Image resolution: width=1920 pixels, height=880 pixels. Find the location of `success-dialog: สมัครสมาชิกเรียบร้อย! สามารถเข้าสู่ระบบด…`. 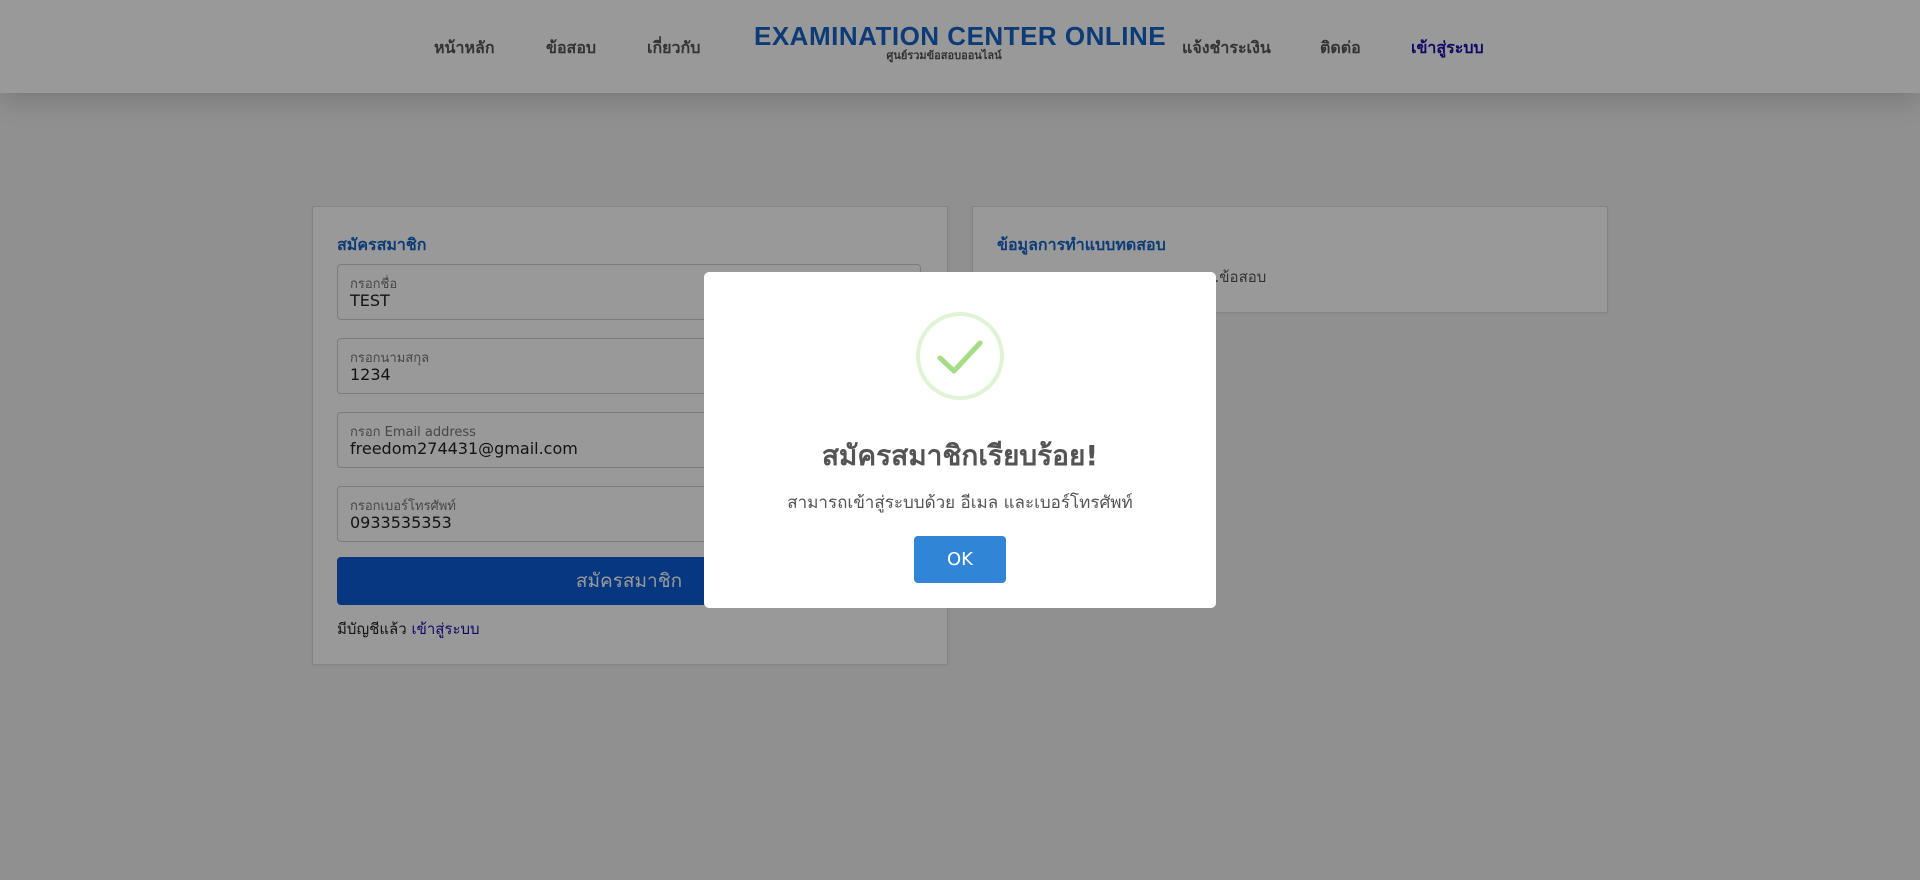

success-dialog: สมัครสมาชิกเรียบร้อย! สามารถเข้าสู่ระบบด… is located at coordinates (960, 440).